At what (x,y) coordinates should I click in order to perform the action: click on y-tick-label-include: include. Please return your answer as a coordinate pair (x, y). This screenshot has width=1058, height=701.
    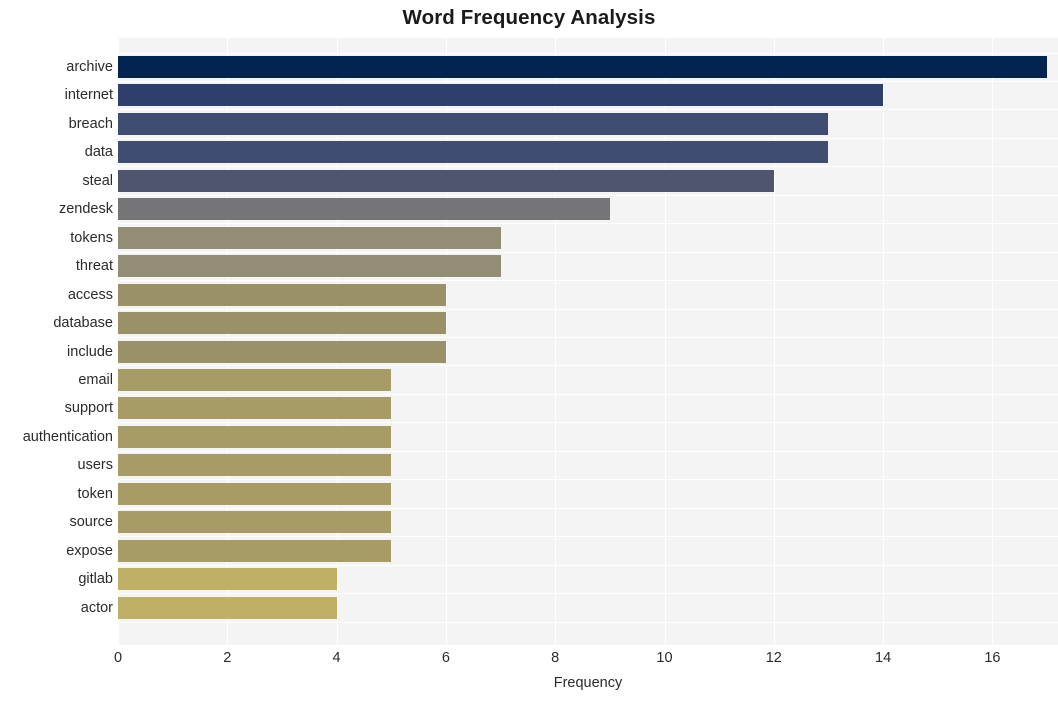
    Looking at the image, I should click on (90, 351).